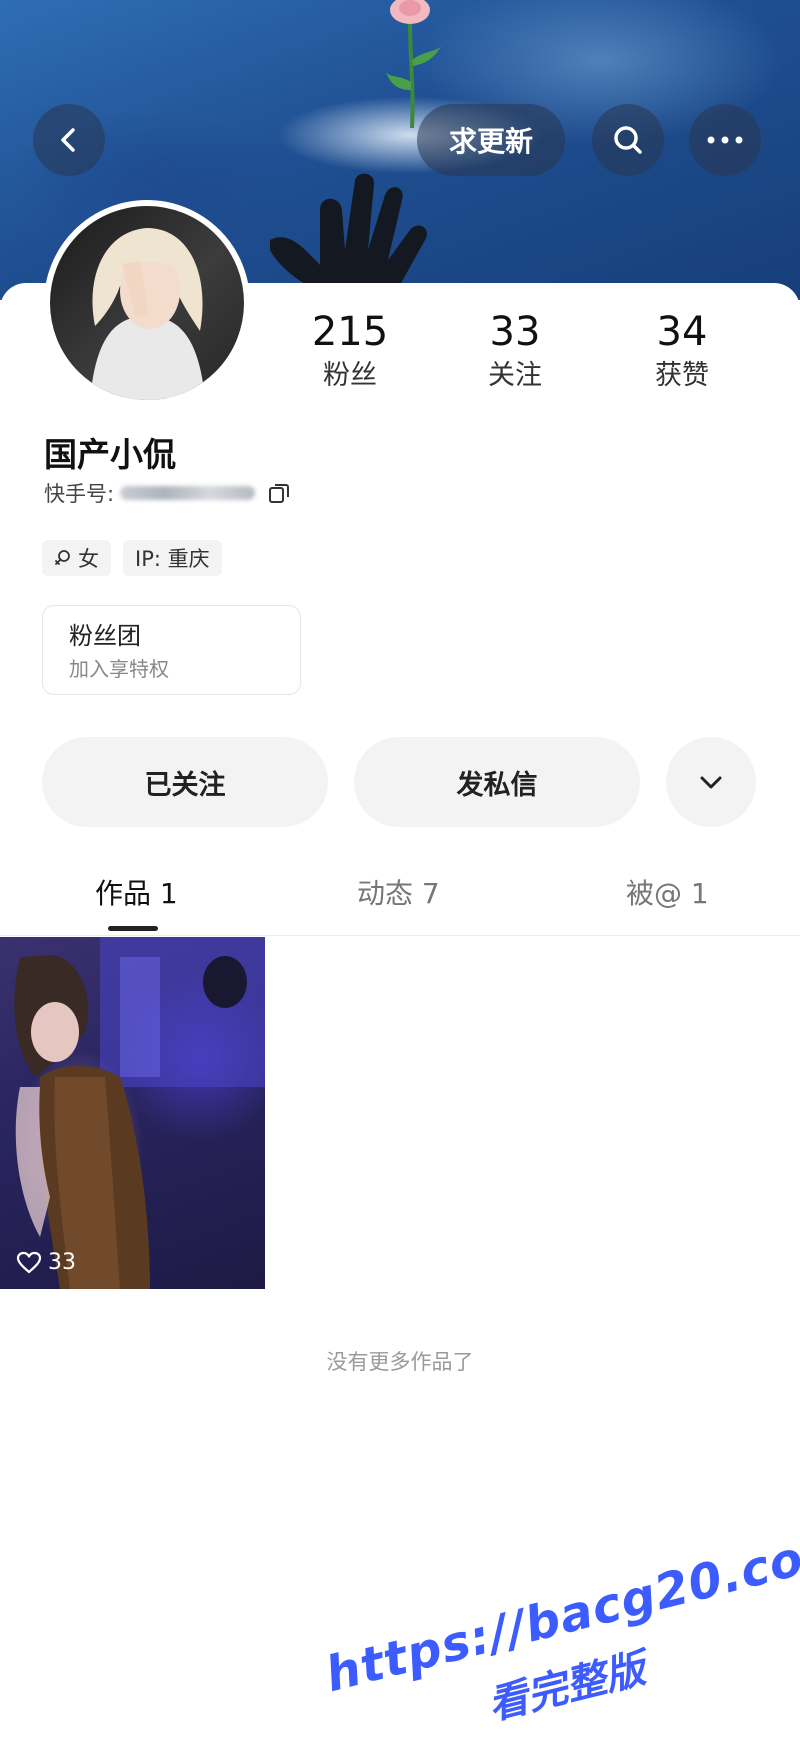  I want to click on search-icon, so click(628, 140).